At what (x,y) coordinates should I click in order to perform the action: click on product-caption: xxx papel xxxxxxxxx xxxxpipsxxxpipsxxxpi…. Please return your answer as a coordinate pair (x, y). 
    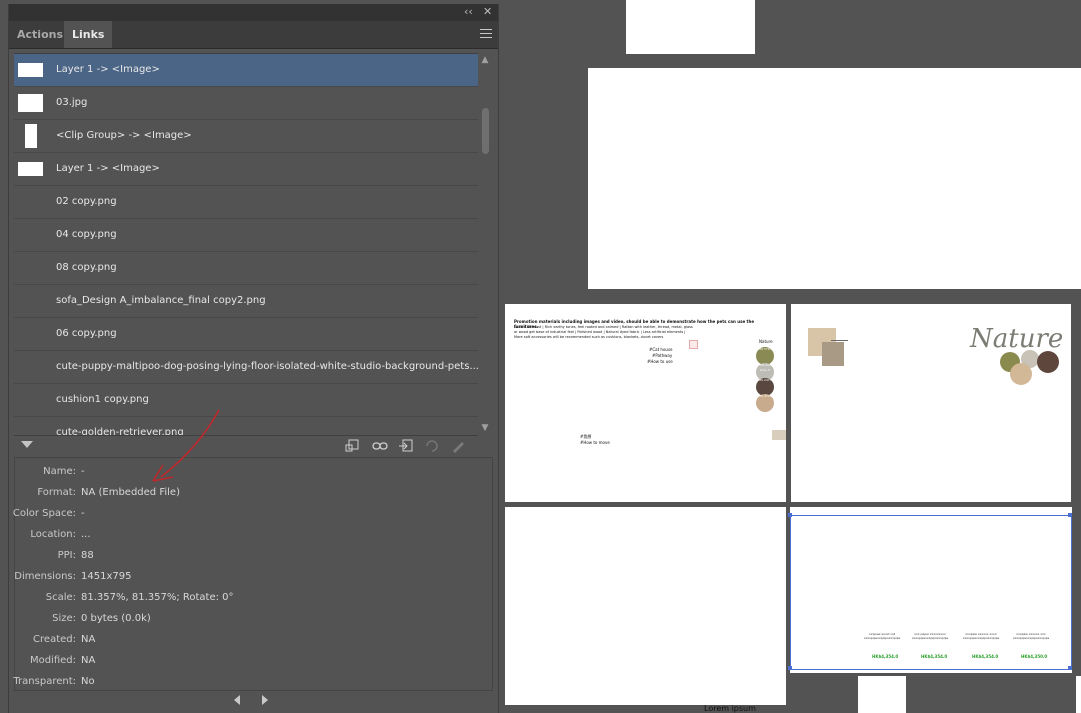
    Looking at the image, I should click on (930, 636).